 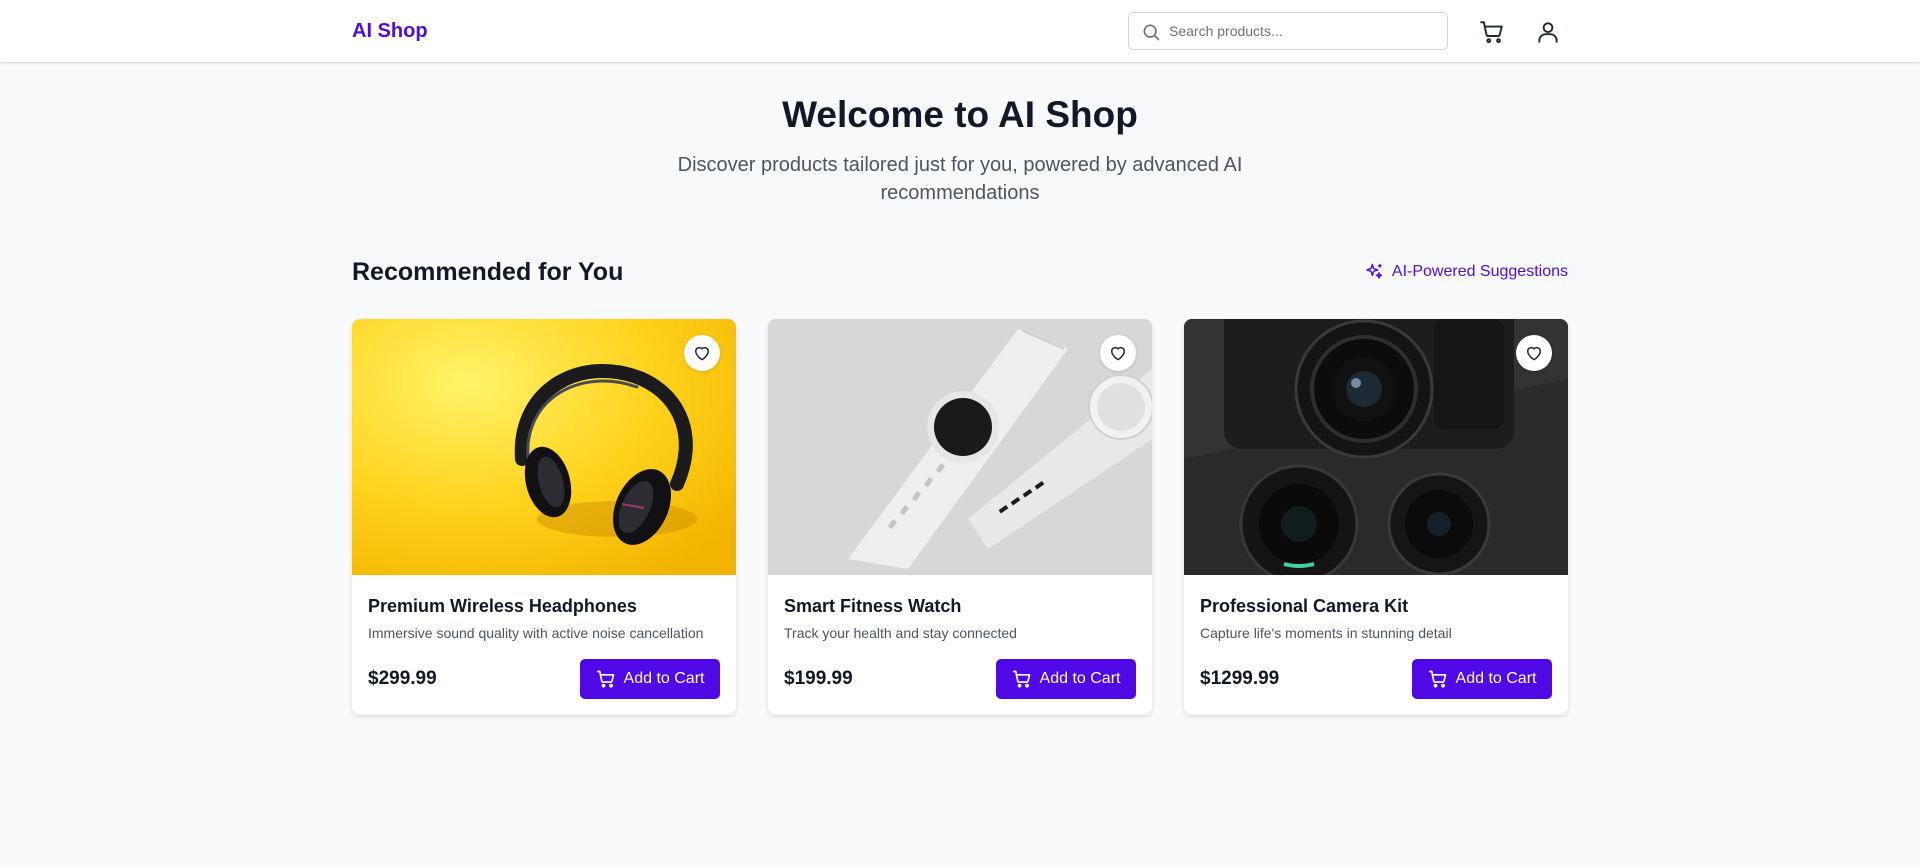 I want to click on site-logo: AI Shop, so click(x=390, y=31).